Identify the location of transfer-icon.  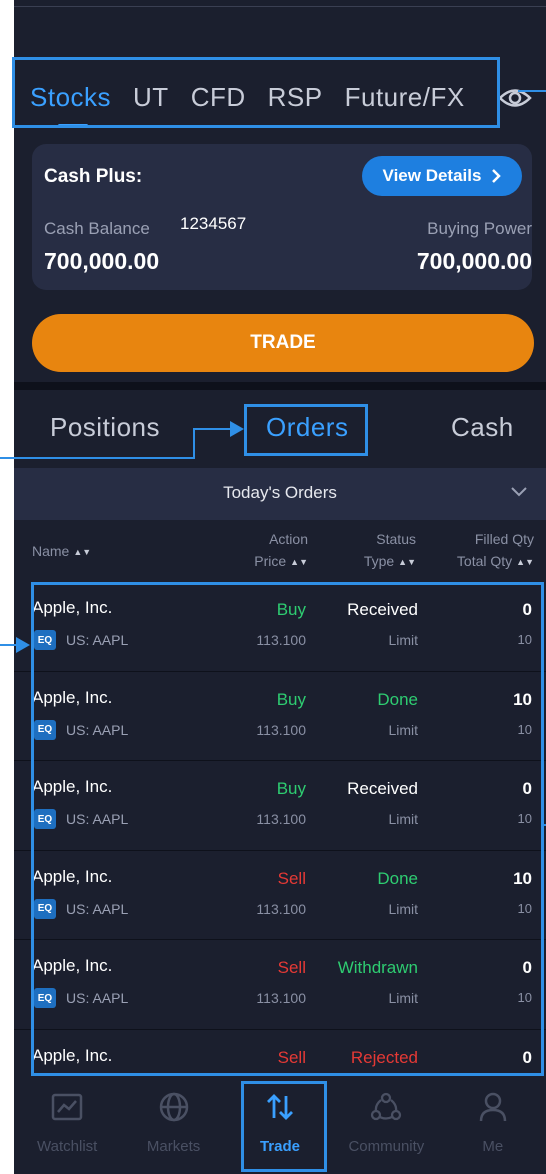
(279, 1107).